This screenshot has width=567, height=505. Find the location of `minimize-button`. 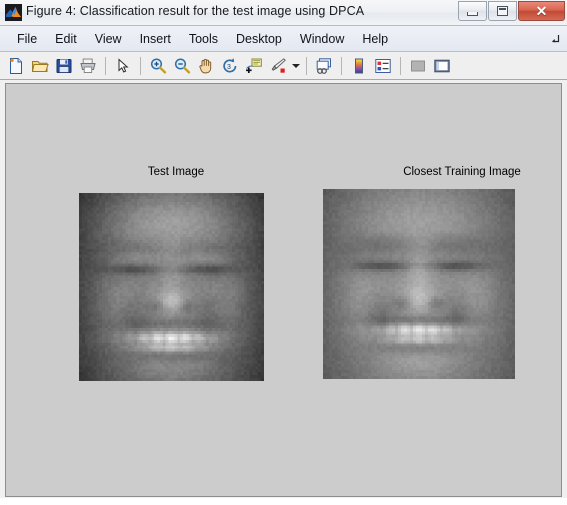

minimize-button is located at coordinates (472, 11).